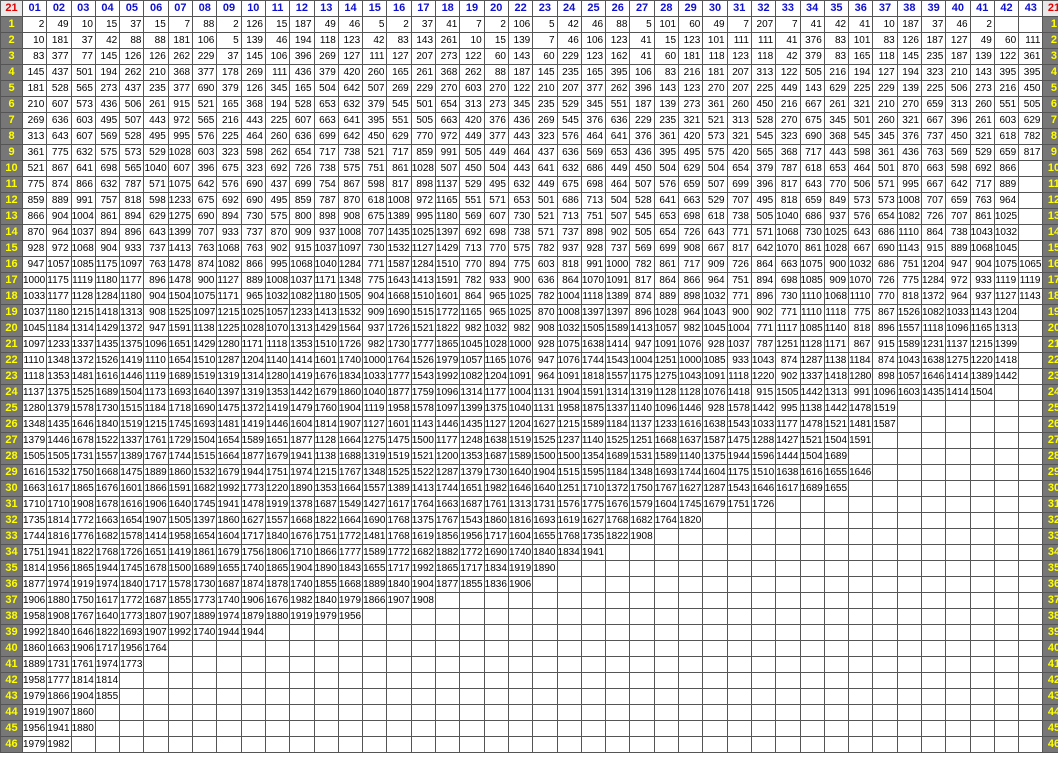  Describe the element at coordinates (739, 200) in the screenshot. I see `grid-cell: 707` at that location.